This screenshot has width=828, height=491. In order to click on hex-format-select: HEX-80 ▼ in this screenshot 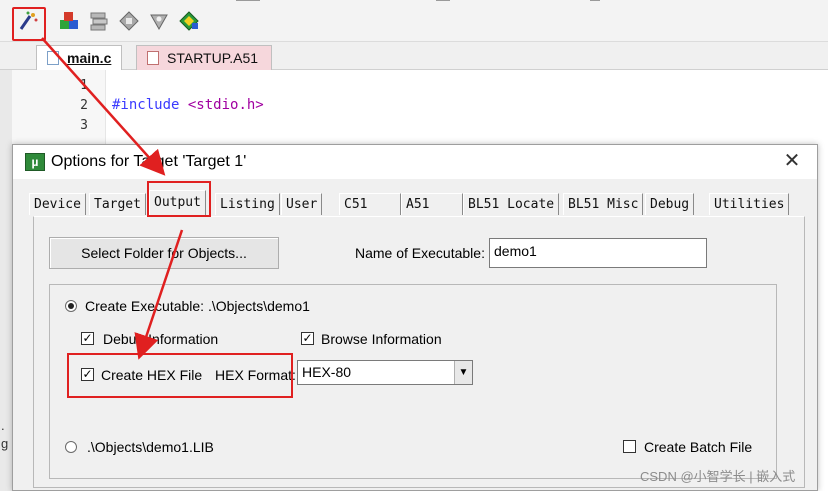, I will do `click(385, 372)`.